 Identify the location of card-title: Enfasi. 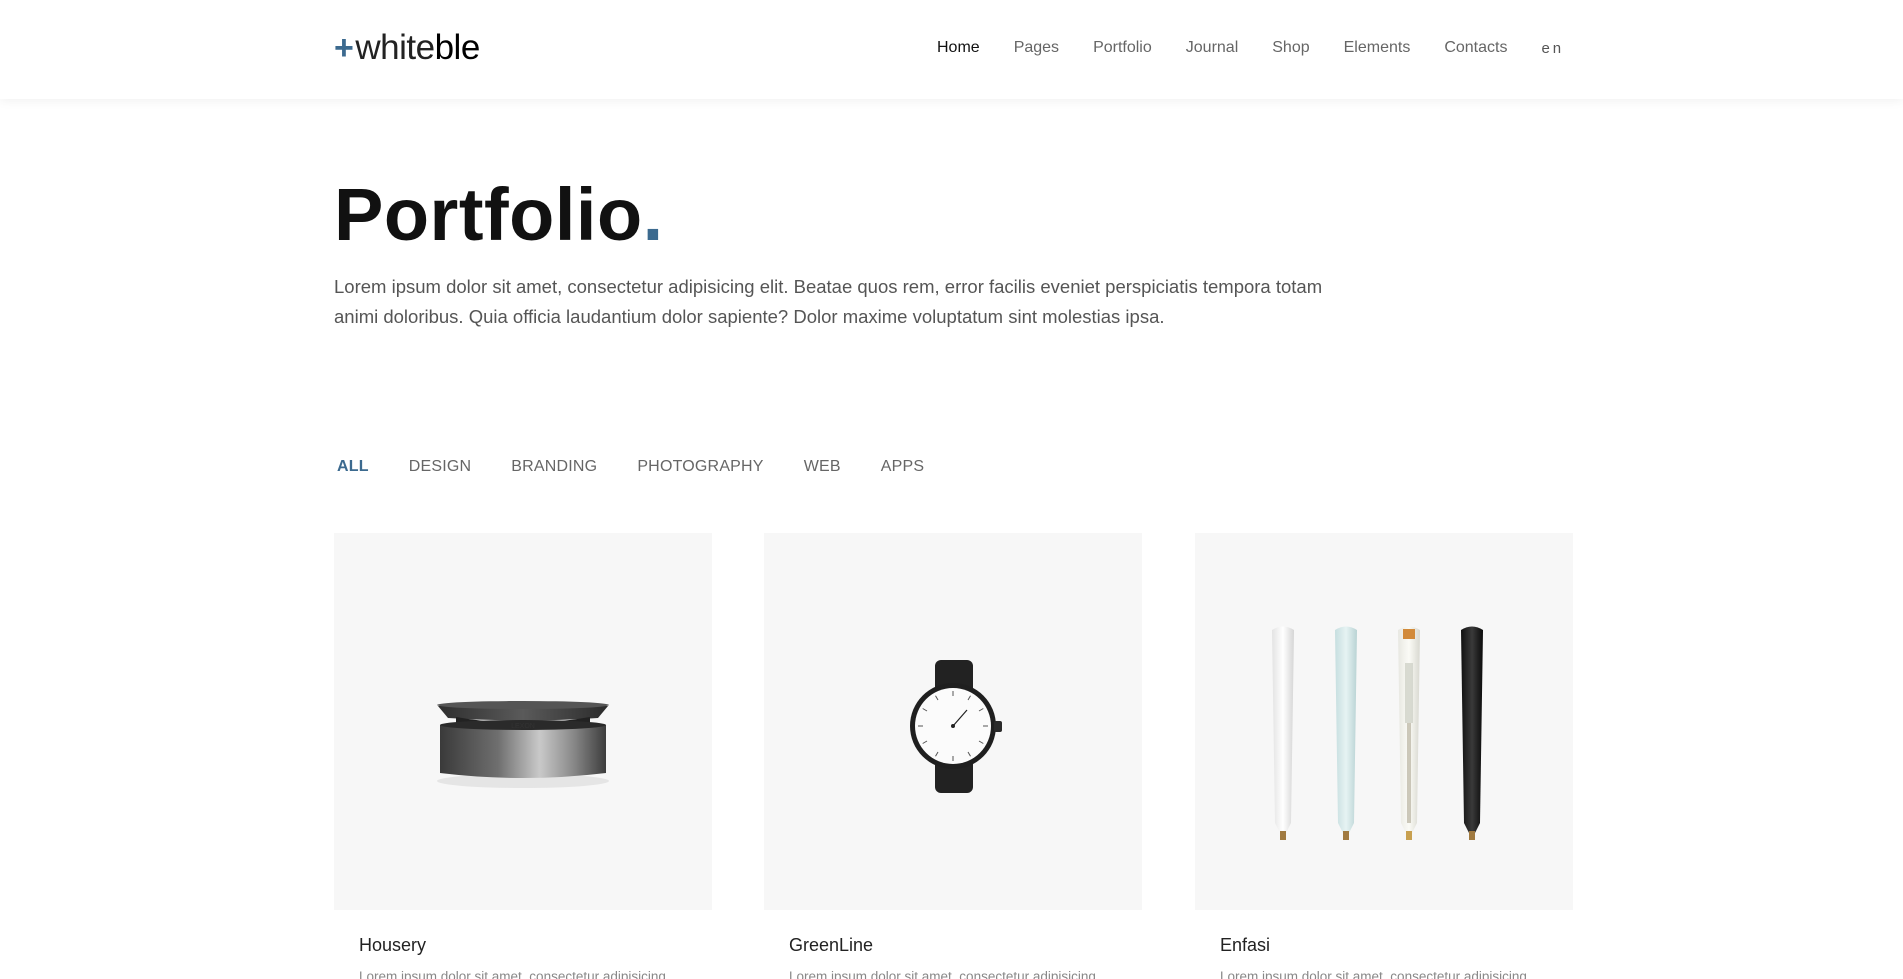
(1245, 945).